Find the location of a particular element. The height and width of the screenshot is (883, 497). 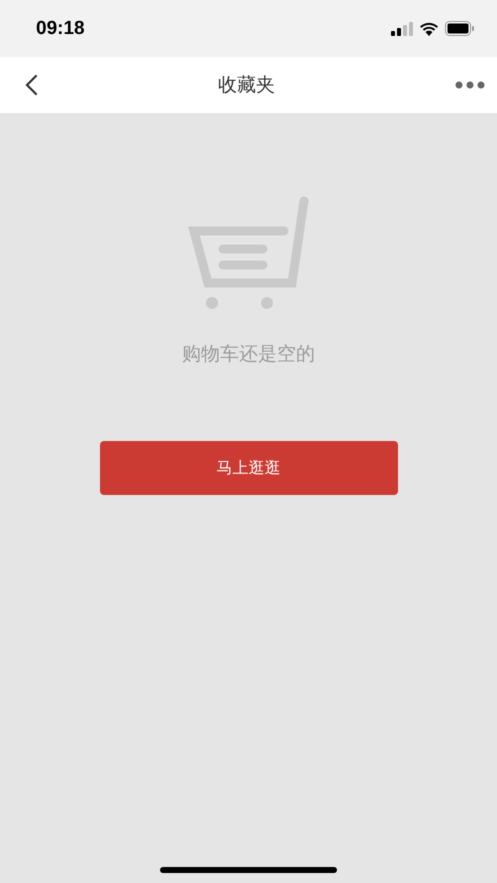

empty-message: 购物车还是空的 is located at coordinates (248, 354).